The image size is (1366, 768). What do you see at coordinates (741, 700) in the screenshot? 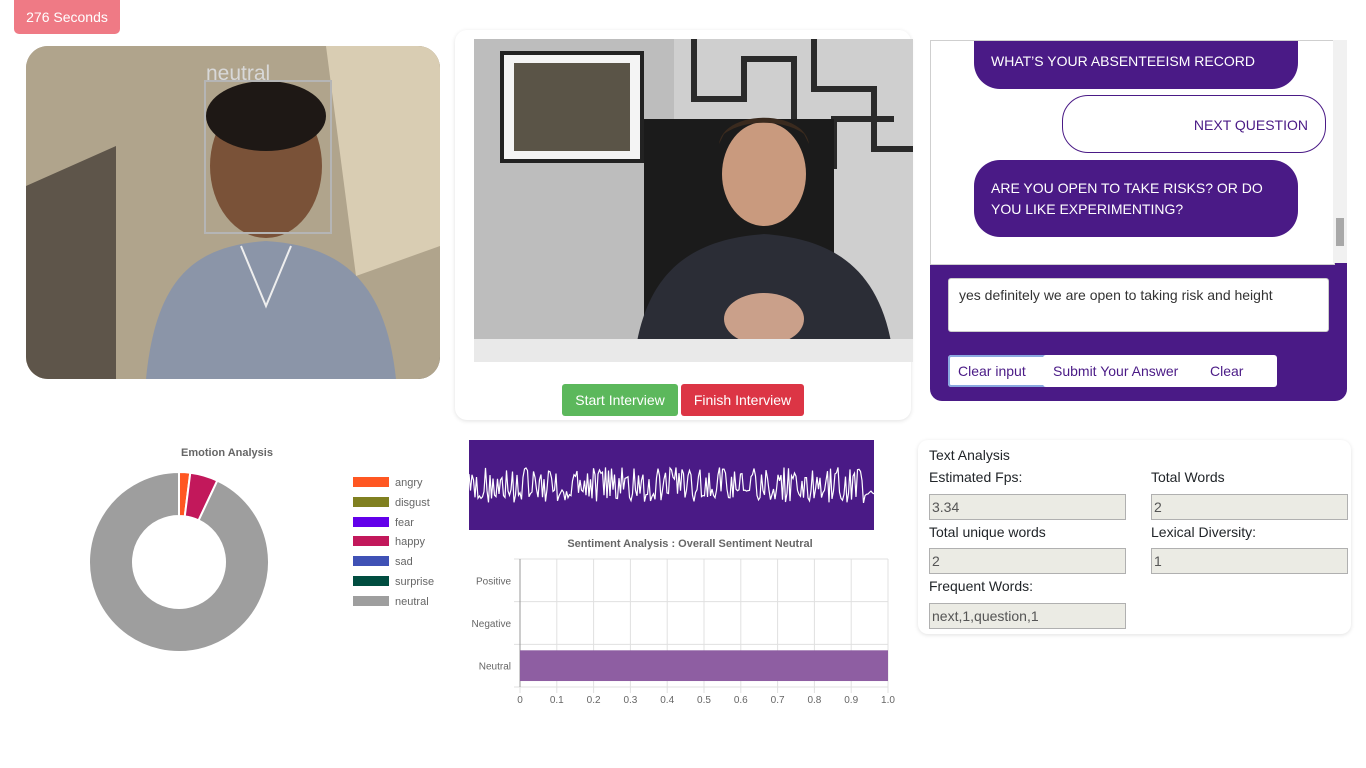
I see `x-tick-label: 0.6` at bounding box center [741, 700].